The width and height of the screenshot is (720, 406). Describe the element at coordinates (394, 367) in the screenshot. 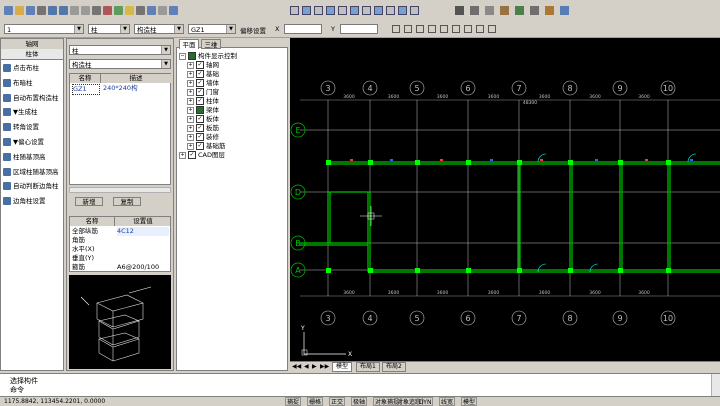

I see `tab-layout2: 布局2` at that location.